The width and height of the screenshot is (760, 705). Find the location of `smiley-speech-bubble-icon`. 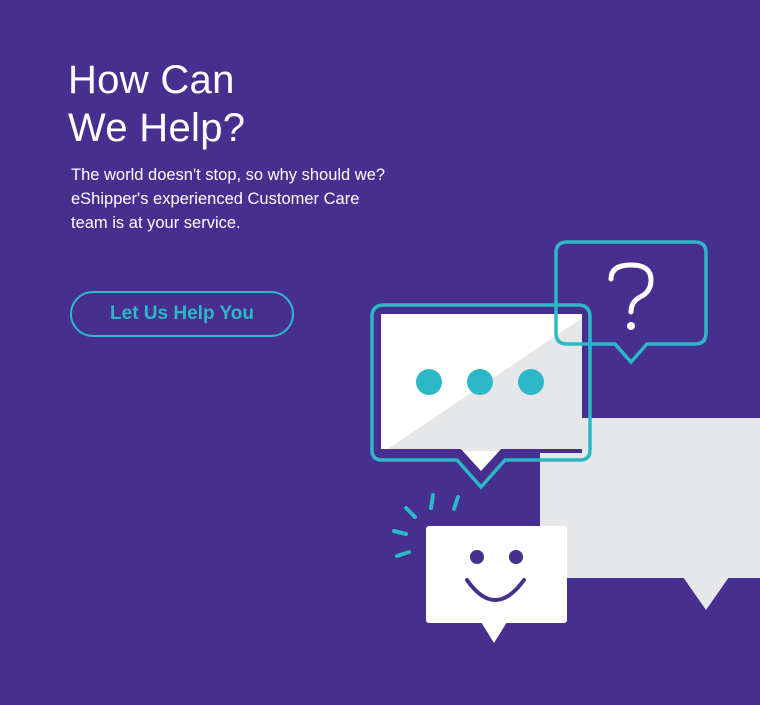

smiley-speech-bubble-icon is located at coordinates (496, 584).